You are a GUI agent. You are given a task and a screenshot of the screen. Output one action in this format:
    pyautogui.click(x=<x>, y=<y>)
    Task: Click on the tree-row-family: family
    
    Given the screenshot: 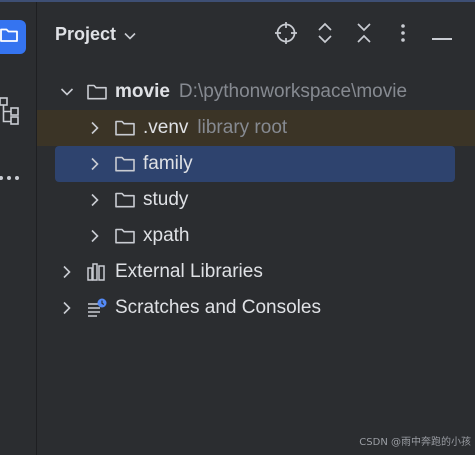 What is the action you would take?
    pyautogui.click(x=255, y=164)
    